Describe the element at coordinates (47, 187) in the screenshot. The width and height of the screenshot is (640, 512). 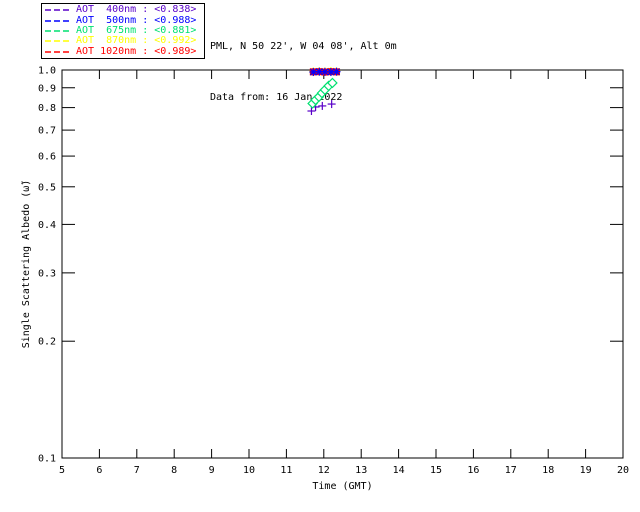
I see `y-tick-label: 0.5` at that location.